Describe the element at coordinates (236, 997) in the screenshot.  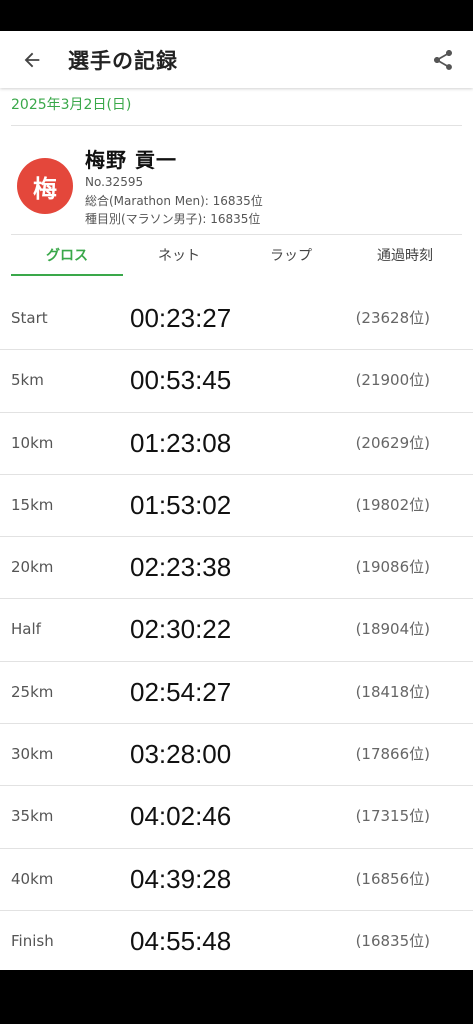
I see `navigation-bar` at that location.